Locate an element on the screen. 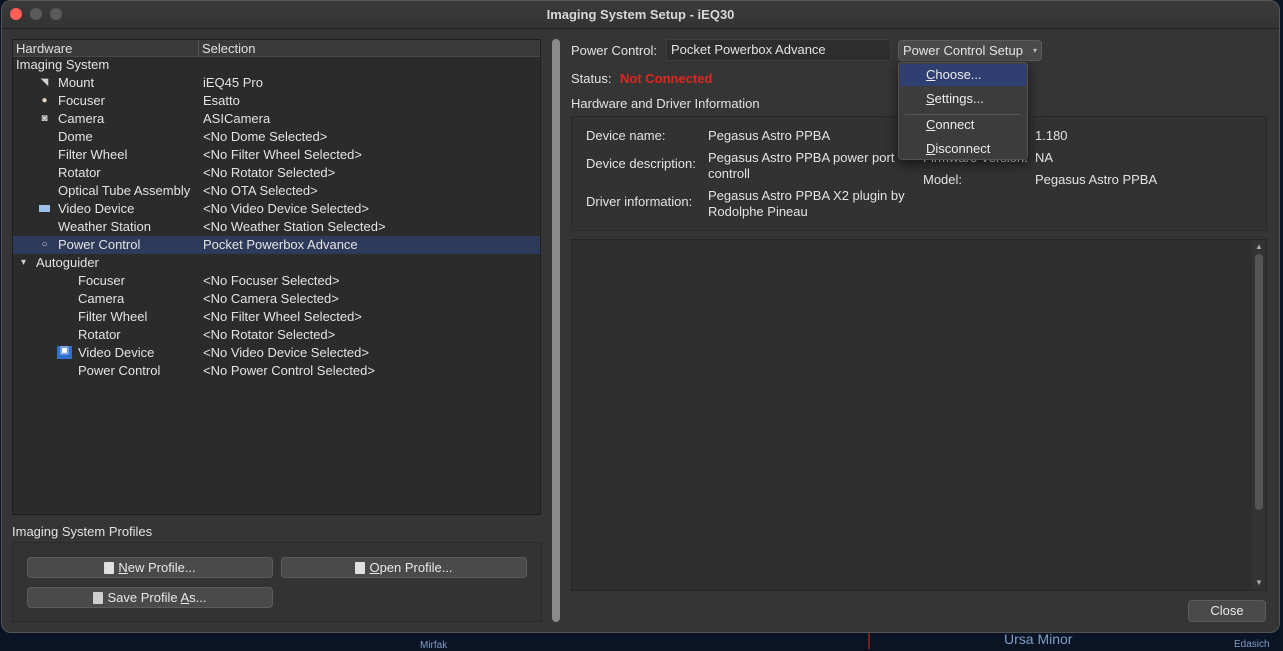  scroll-up-icon: ▲ is located at coordinates (1259, 246).